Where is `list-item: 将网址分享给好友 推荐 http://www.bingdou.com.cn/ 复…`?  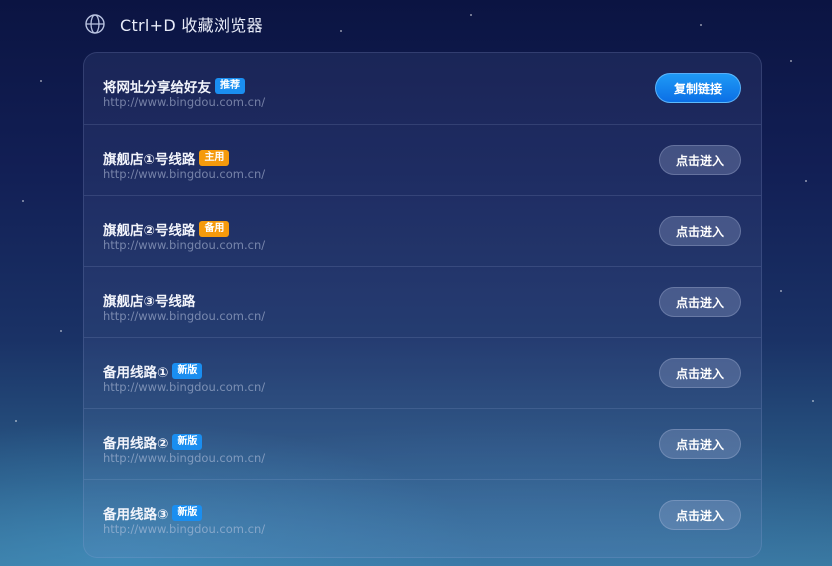 list-item: 将网址分享给好友 推荐 http://www.bingdou.com.cn/ 复… is located at coordinates (422, 88).